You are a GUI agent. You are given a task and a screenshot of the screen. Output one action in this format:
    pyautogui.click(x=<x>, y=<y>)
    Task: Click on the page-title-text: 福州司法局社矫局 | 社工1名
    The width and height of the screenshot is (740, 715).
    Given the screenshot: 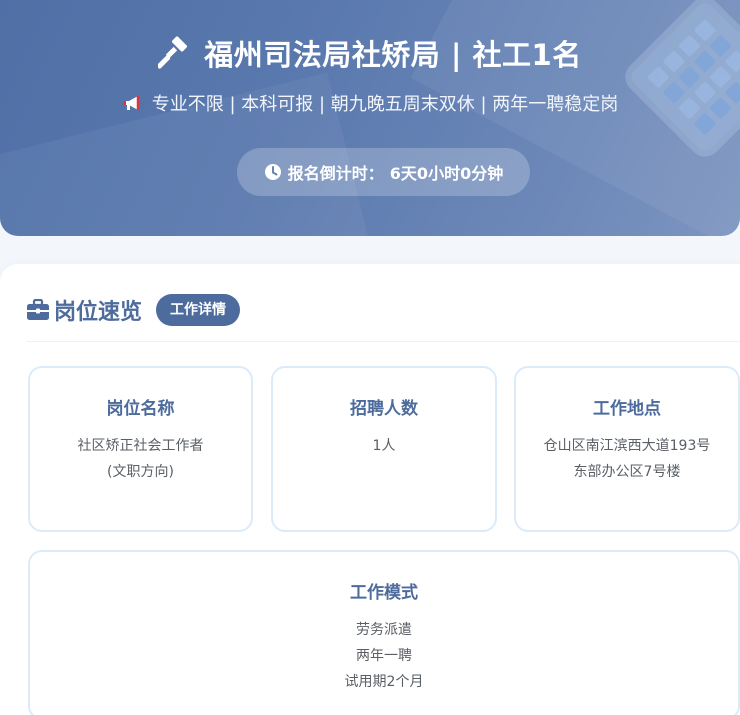 What is the action you would take?
    pyautogui.click(x=393, y=55)
    